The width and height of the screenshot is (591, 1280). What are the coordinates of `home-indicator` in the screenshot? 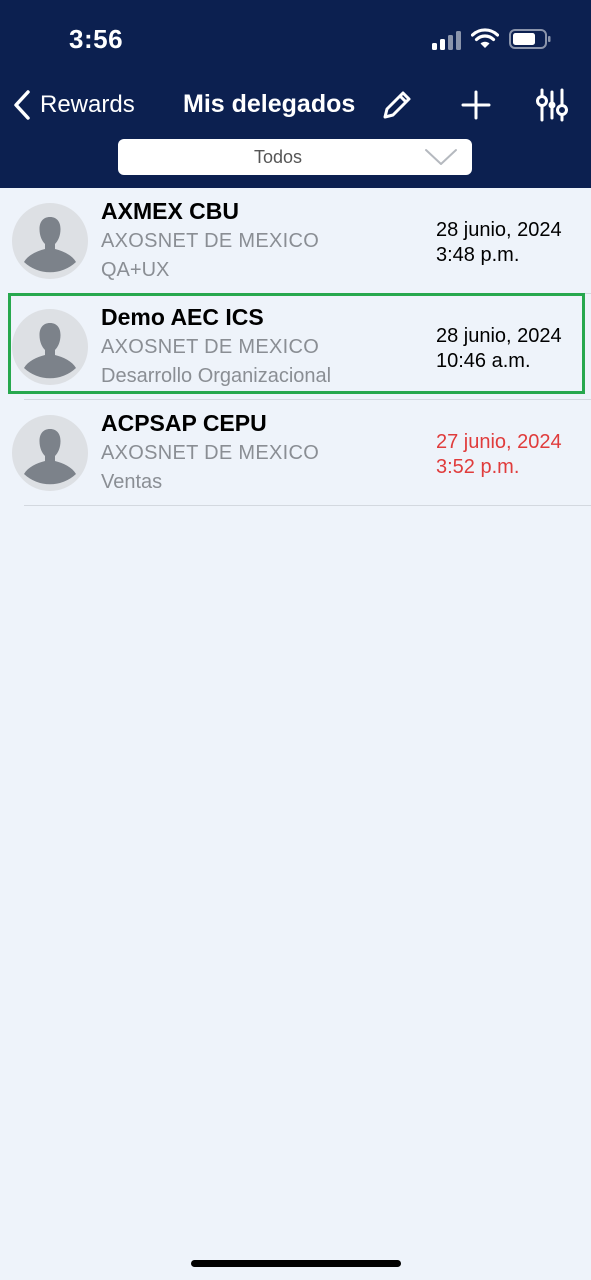 It's located at (296, 1263).